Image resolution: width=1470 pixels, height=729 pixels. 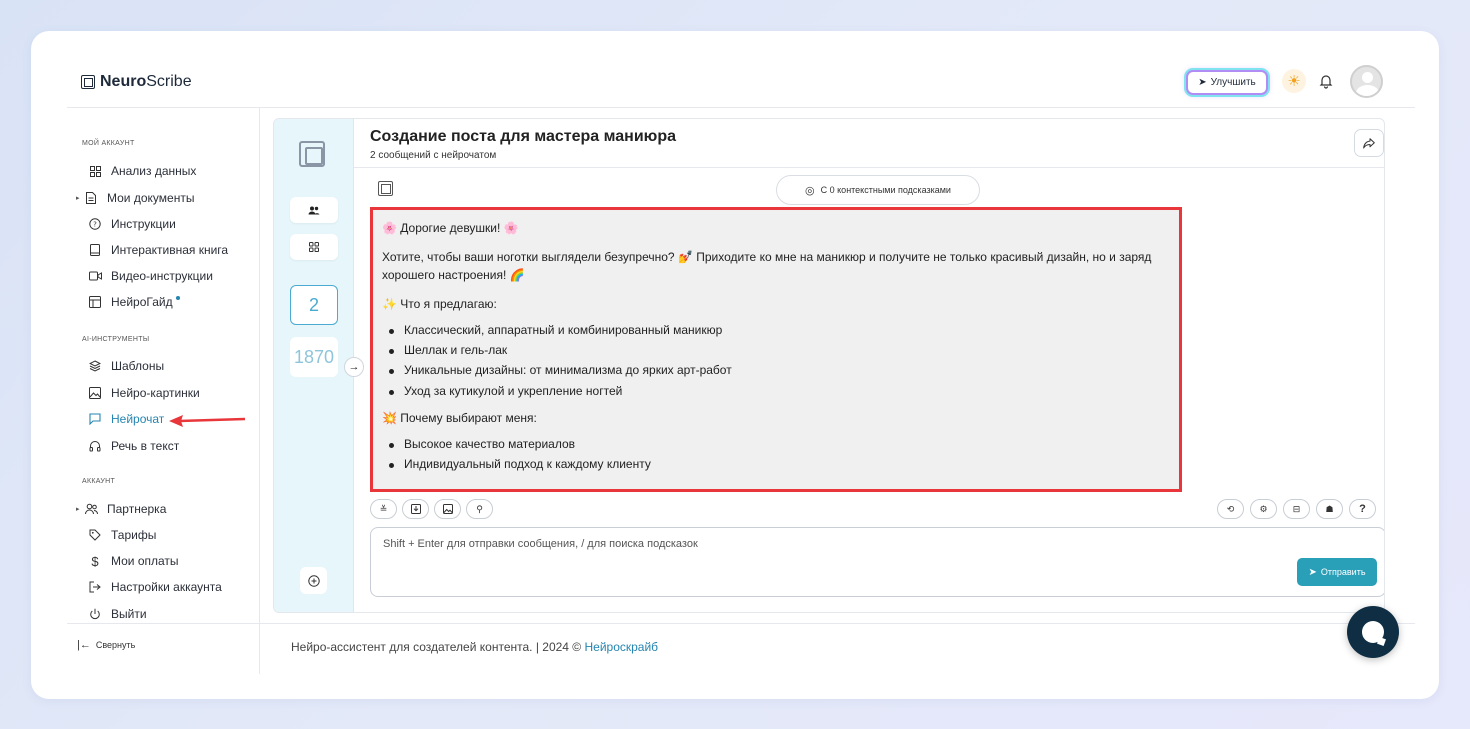 I want to click on sidebar-item-my-documents: ▸ Мои документы, so click(x=135, y=198).